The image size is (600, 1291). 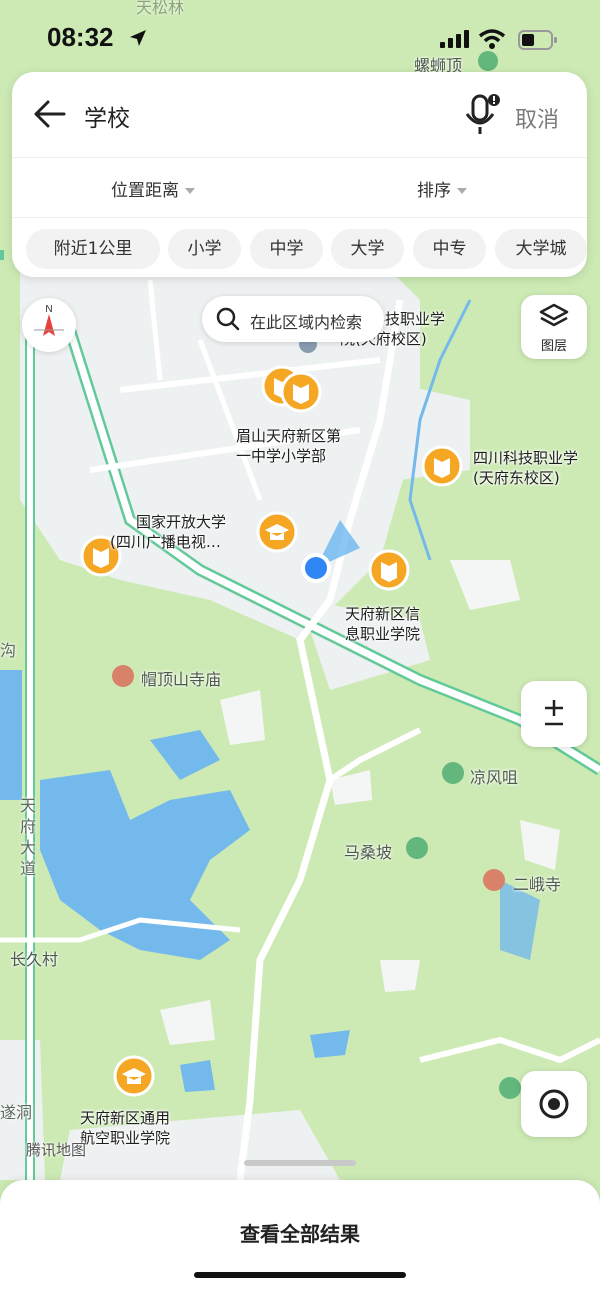 What do you see at coordinates (454, 39) in the screenshot?
I see `signal-icon` at bounding box center [454, 39].